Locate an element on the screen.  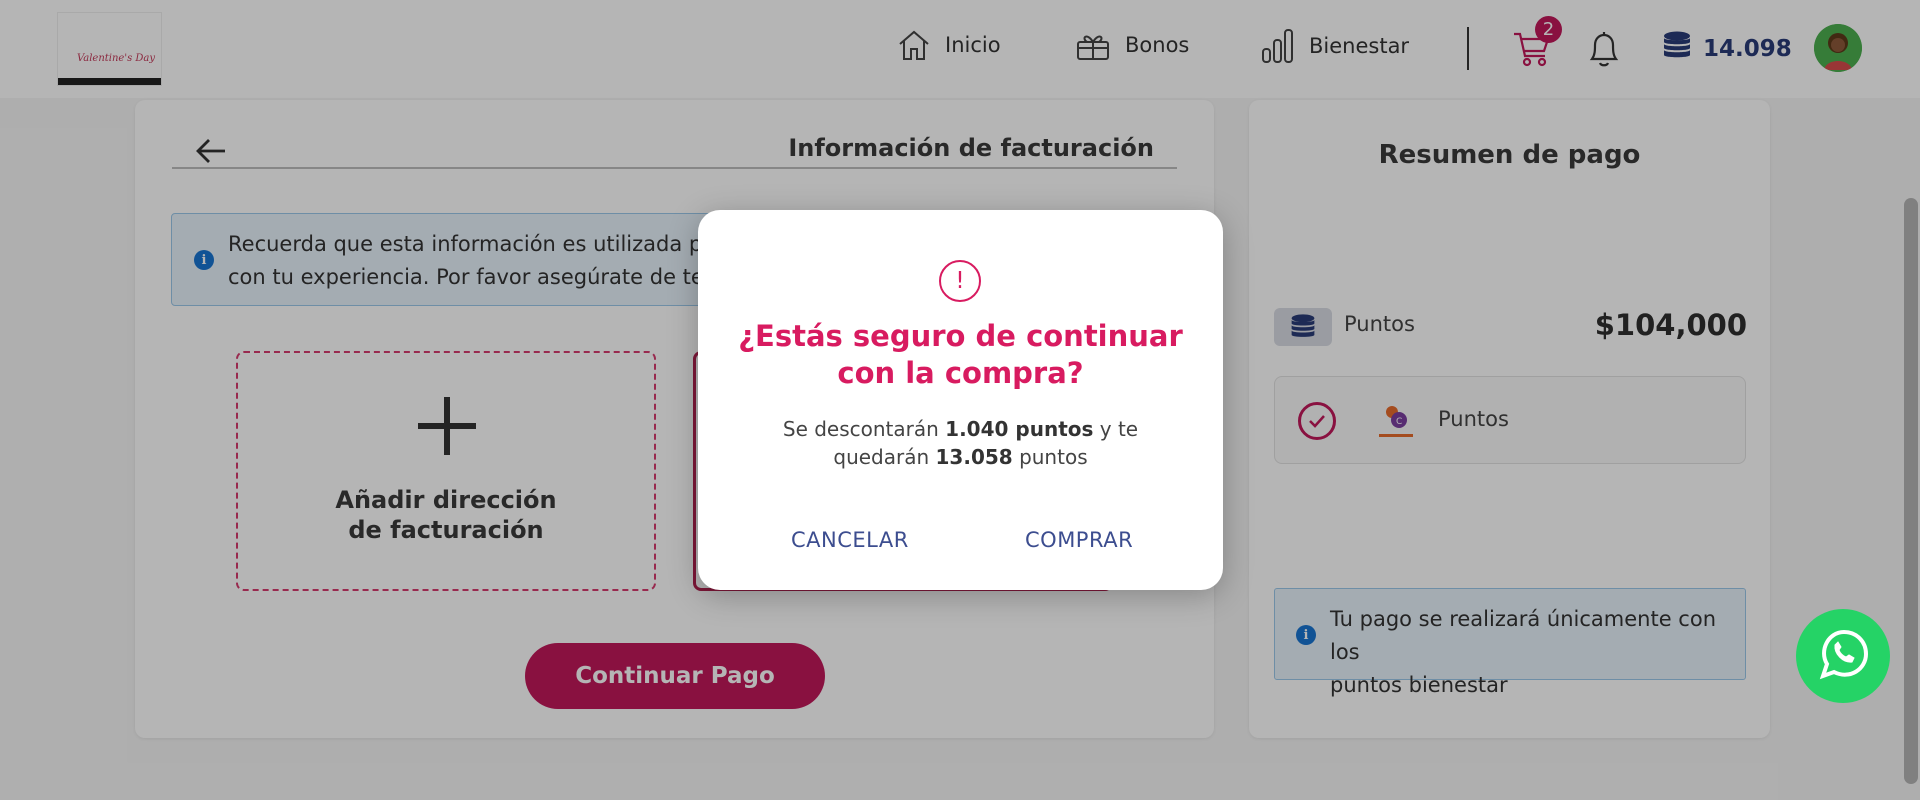
dialog-title-line-1: ¿Estás seguro de continuar is located at coordinates (960, 336).